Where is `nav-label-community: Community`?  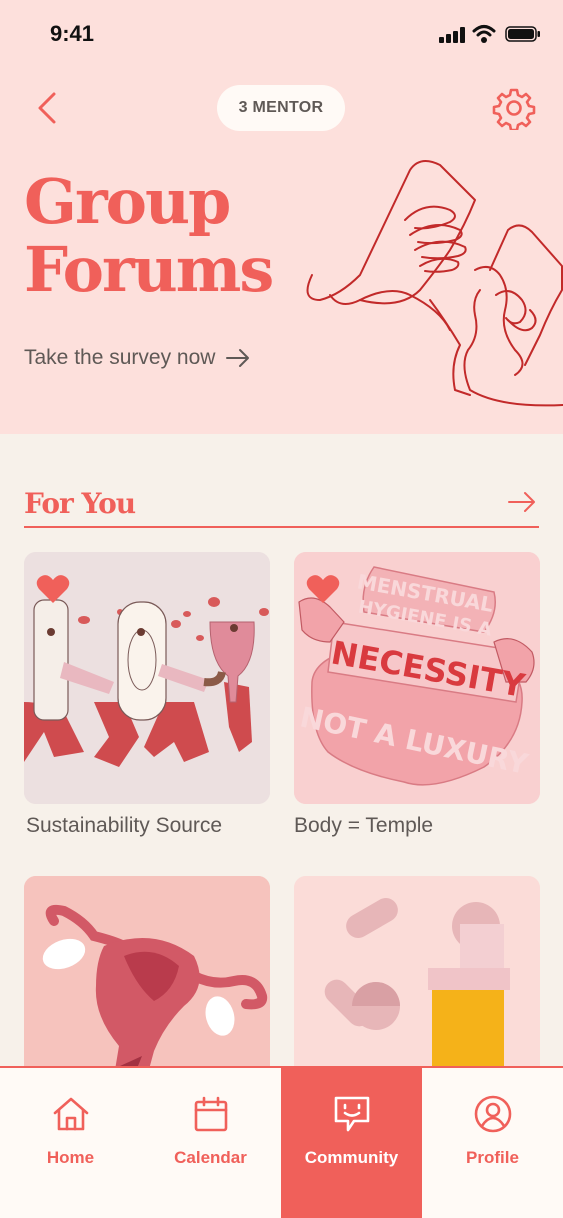
nav-label-community: Community is located at coordinates (351, 1157).